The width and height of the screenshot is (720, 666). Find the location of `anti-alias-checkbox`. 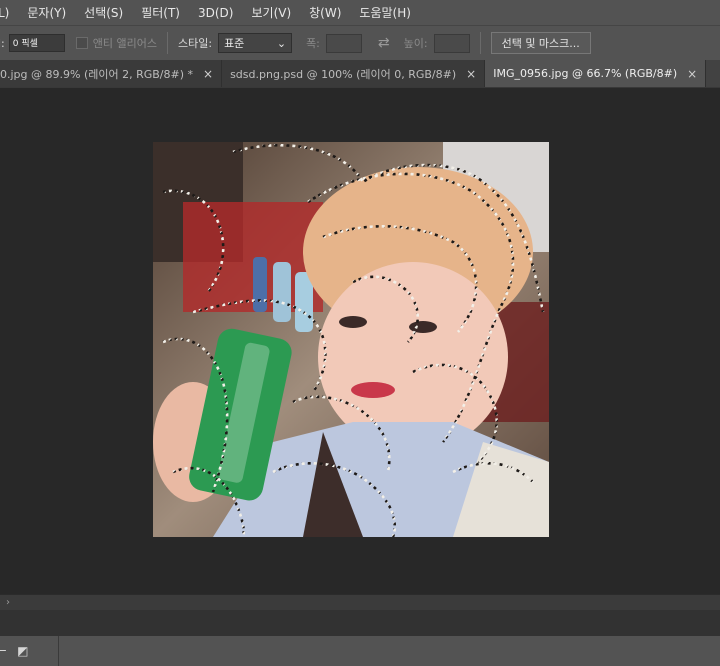

anti-alias-checkbox is located at coordinates (81, 43).